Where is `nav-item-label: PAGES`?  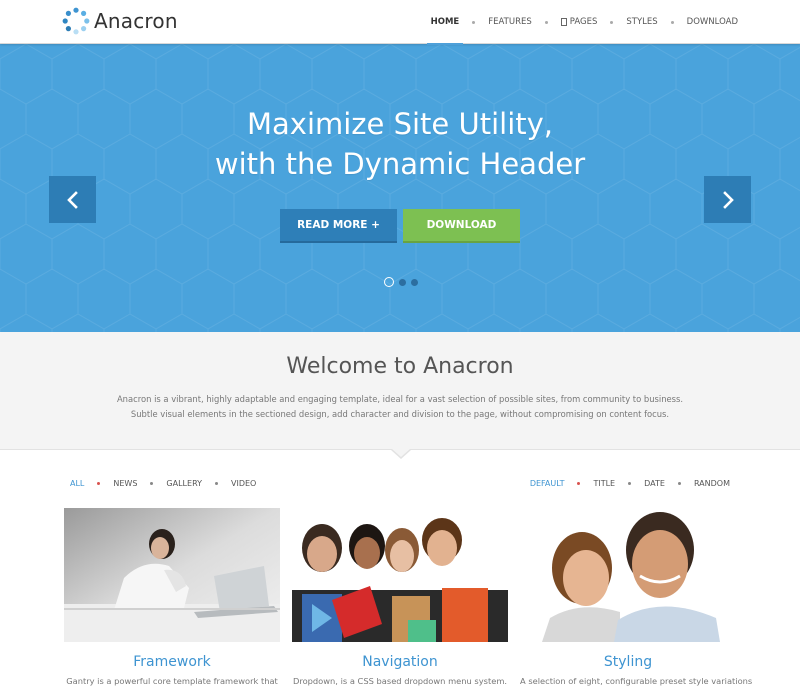
nav-item-label: PAGES is located at coordinates (583, 22).